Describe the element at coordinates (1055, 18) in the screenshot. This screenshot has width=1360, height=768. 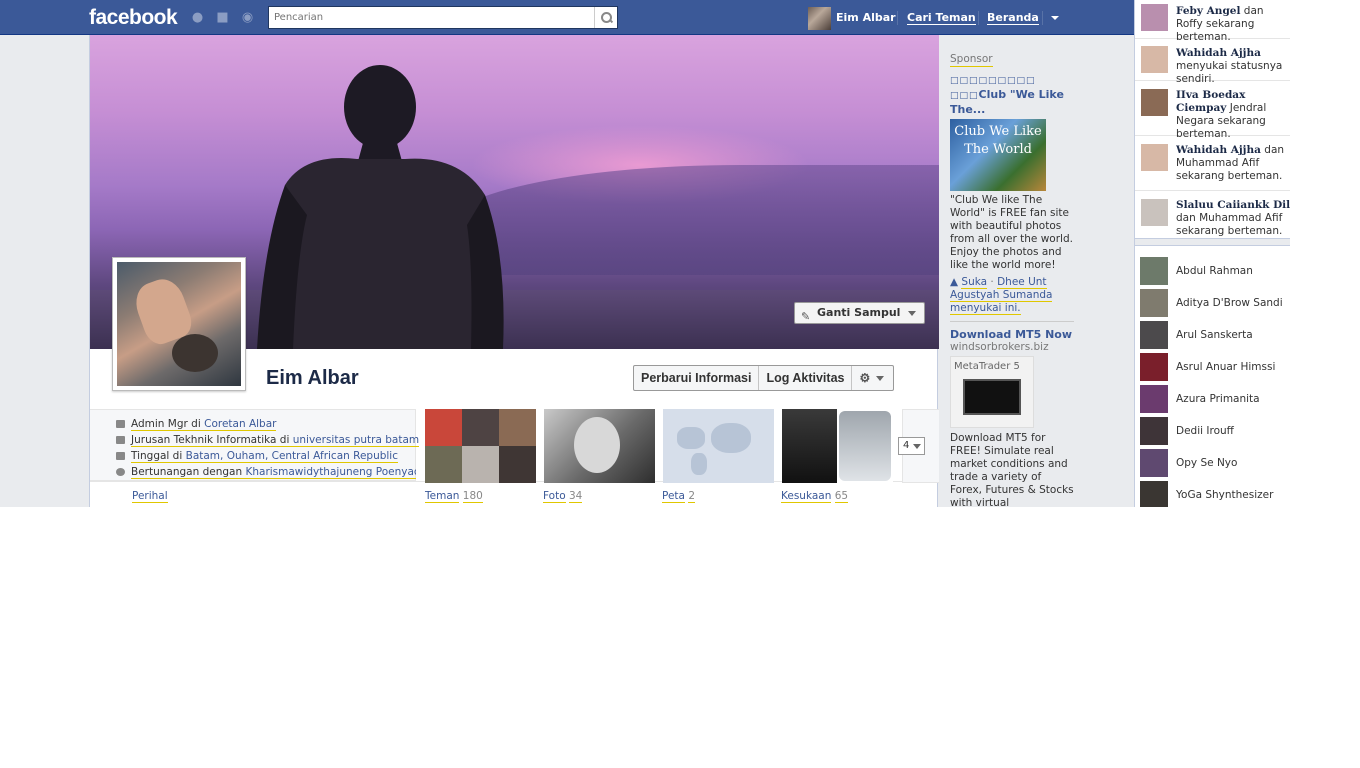
I see `account-menu-chevron-icon` at that location.